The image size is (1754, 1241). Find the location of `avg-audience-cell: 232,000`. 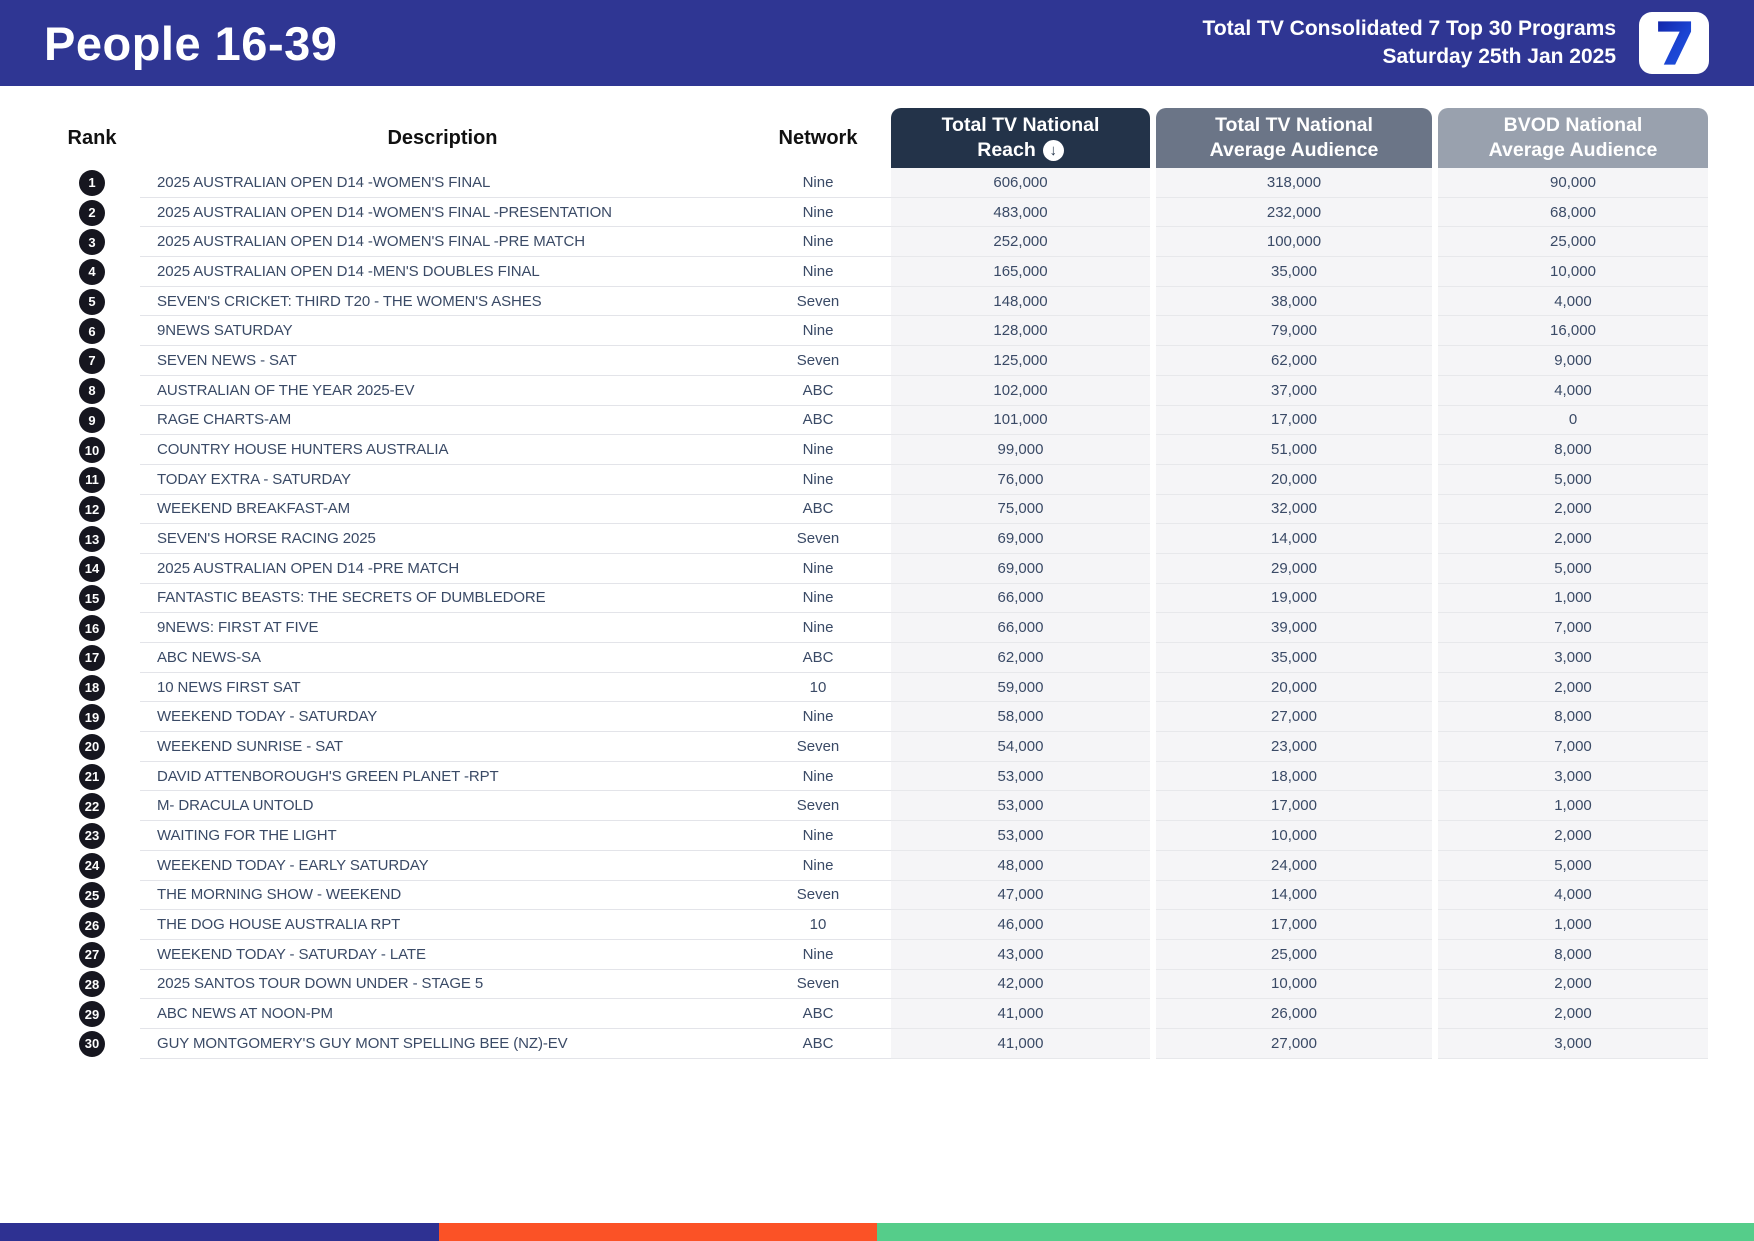

avg-audience-cell: 232,000 is located at coordinates (1294, 212).